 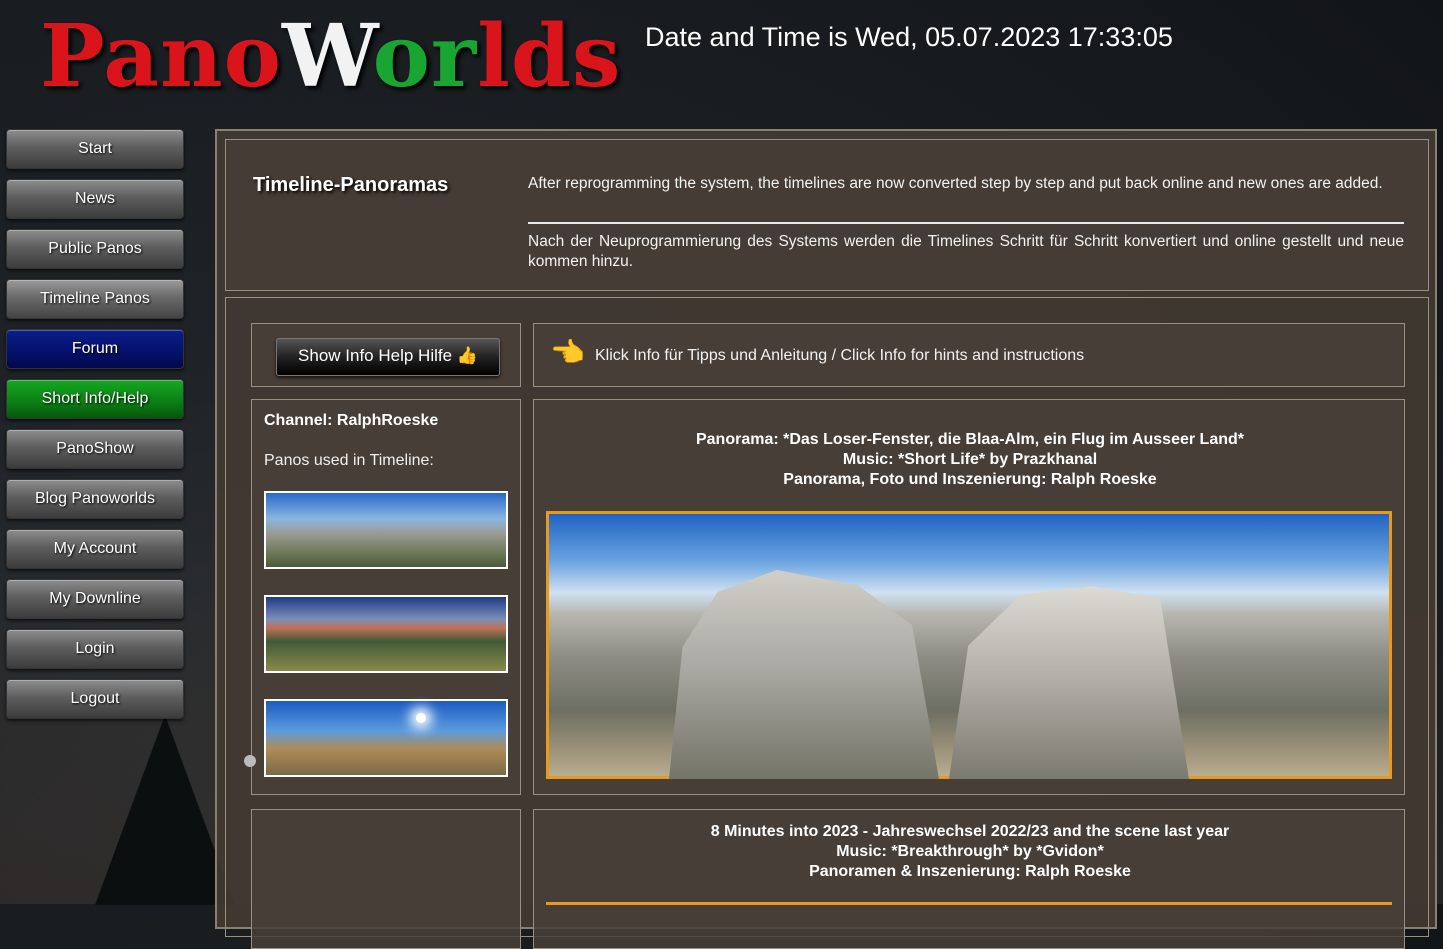 What do you see at coordinates (161, 56) in the screenshot?
I see `logo-part-pano: Pano` at bounding box center [161, 56].